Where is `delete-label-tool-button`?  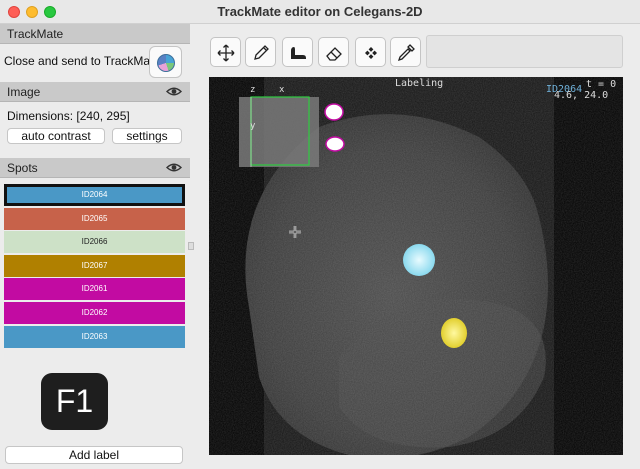 delete-label-tool-button is located at coordinates (370, 52).